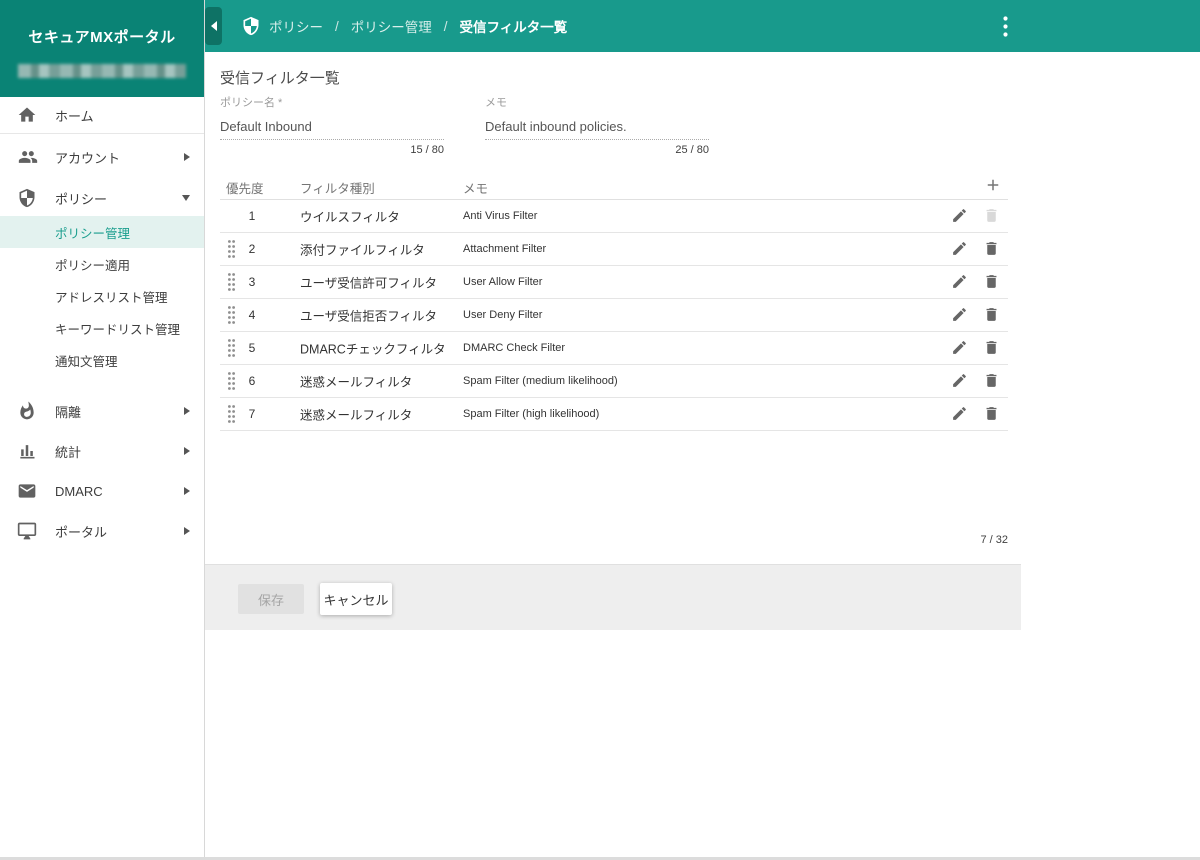 The width and height of the screenshot is (1200, 860). What do you see at coordinates (252, 414) in the screenshot?
I see `row-priority: 7` at bounding box center [252, 414].